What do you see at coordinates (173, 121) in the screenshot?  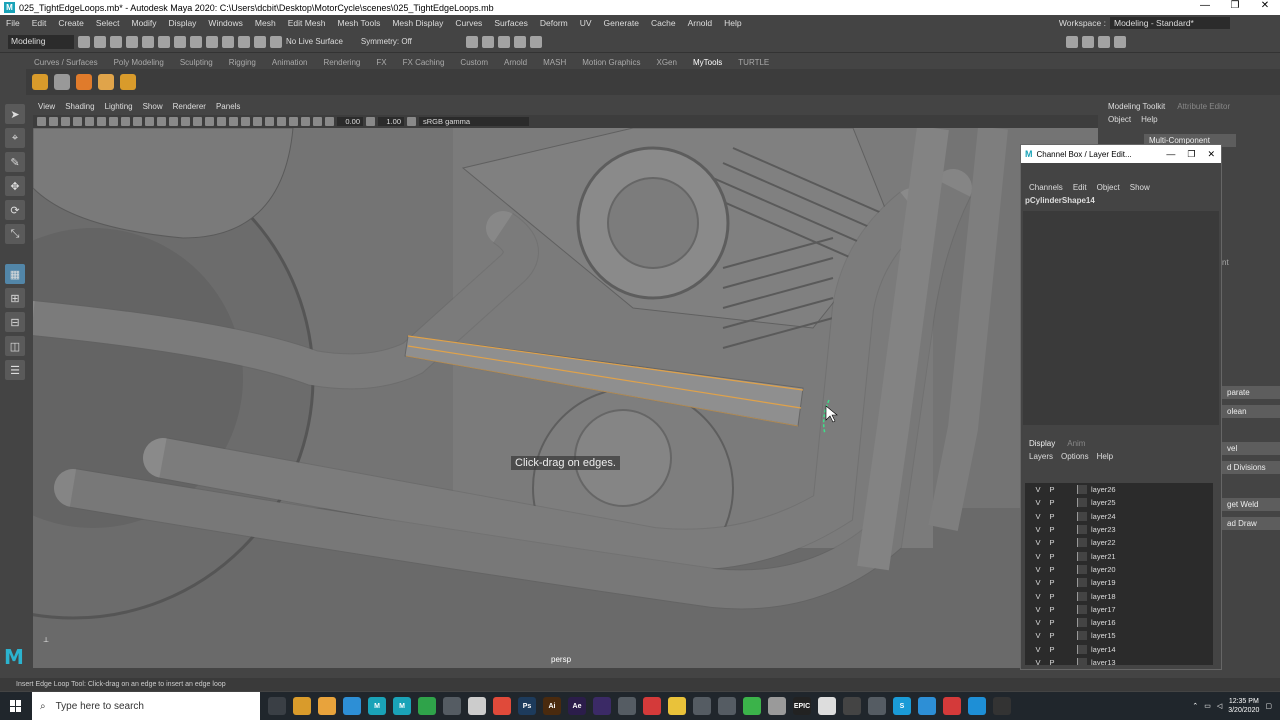 I see `smooth-shade-icon` at bounding box center [173, 121].